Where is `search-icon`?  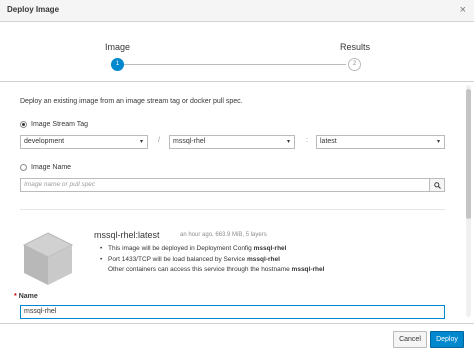 search-icon is located at coordinates (437, 185).